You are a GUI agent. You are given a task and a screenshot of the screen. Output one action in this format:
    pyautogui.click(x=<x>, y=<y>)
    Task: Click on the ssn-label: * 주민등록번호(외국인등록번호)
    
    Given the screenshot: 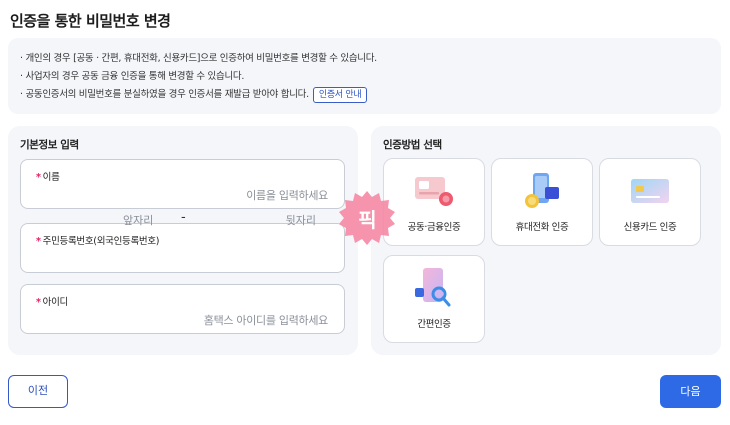 What is the action you would take?
    pyautogui.click(x=98, y=241)
    